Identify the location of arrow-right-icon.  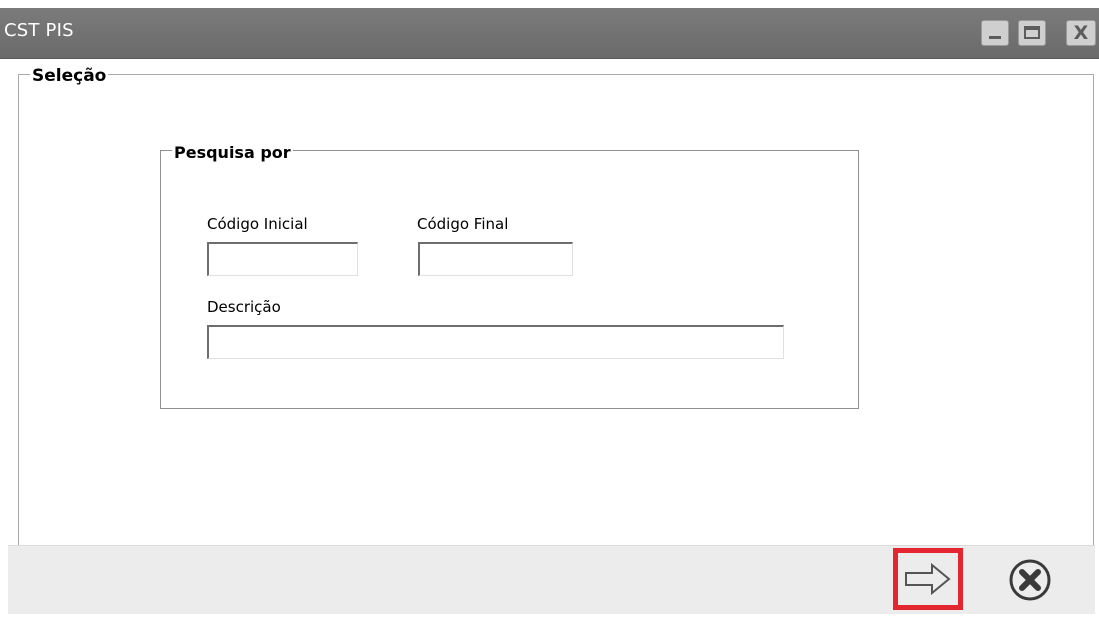
(928, 579).